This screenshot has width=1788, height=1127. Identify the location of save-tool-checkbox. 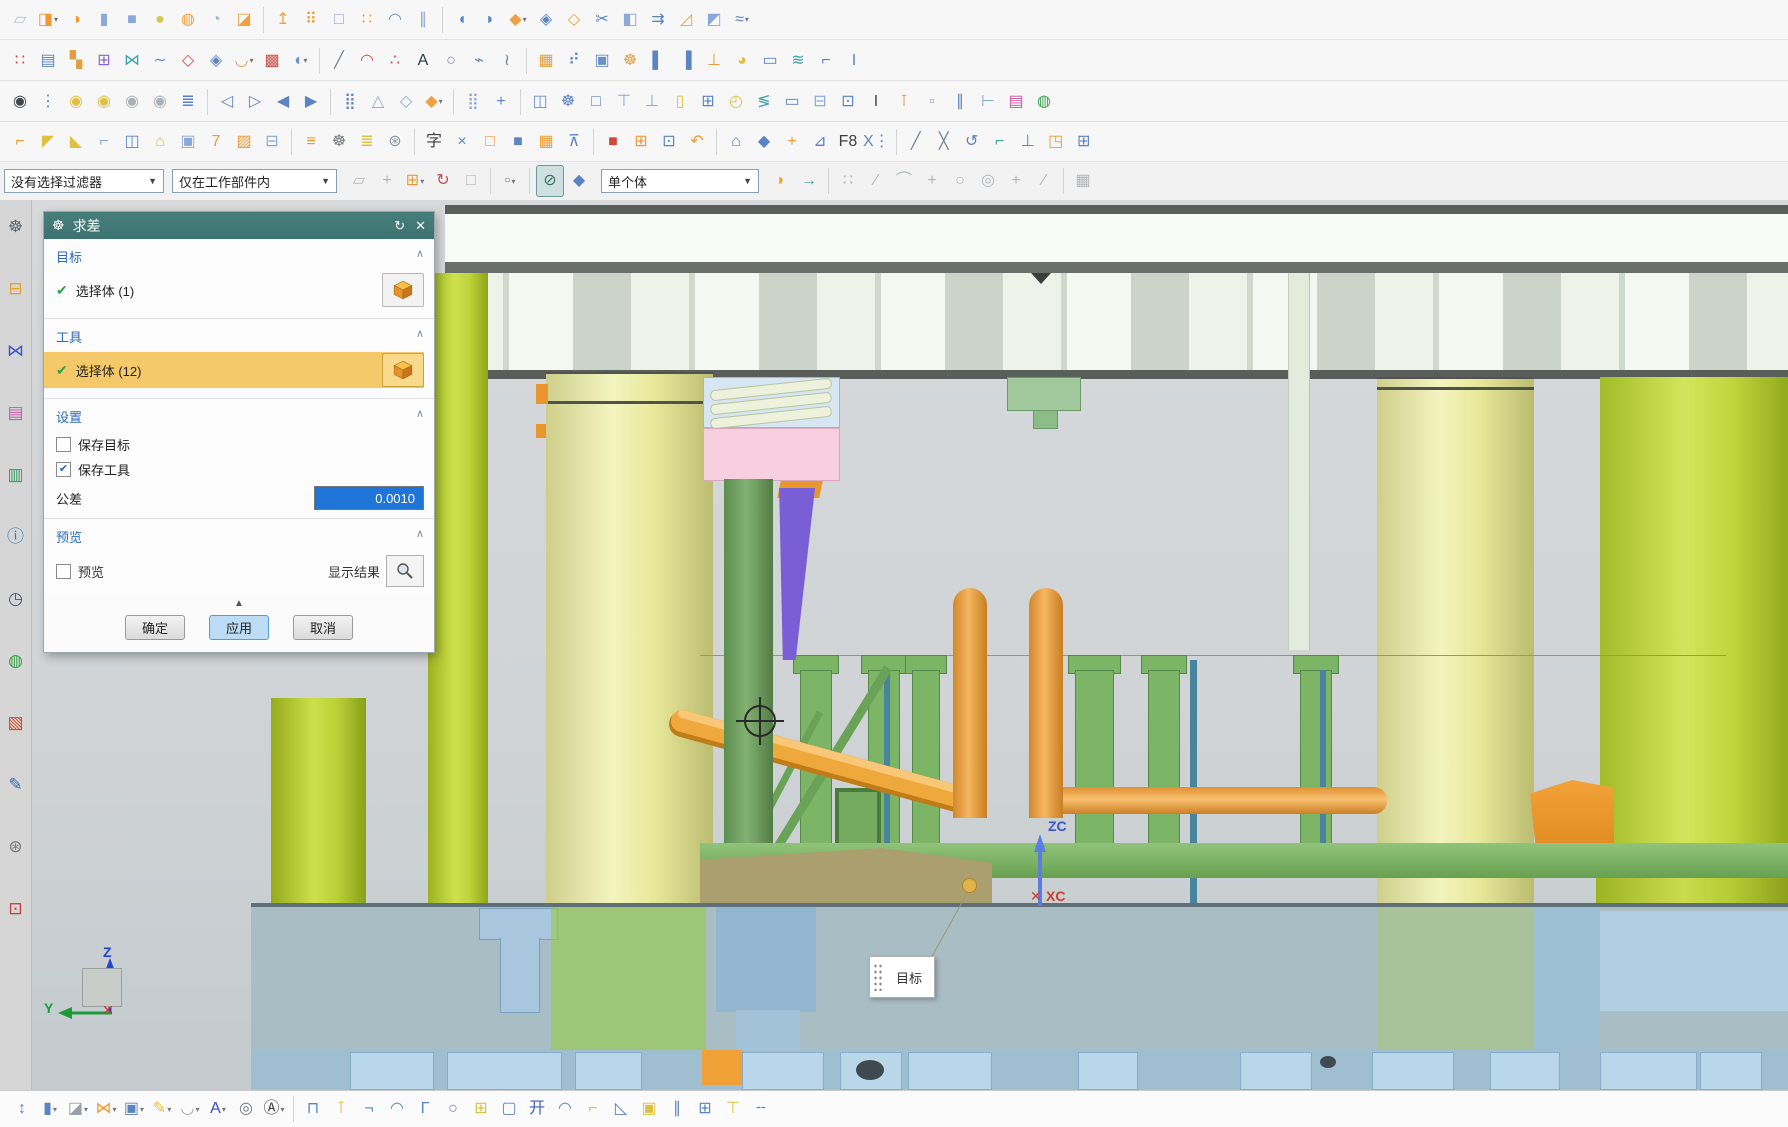
(63, 469).